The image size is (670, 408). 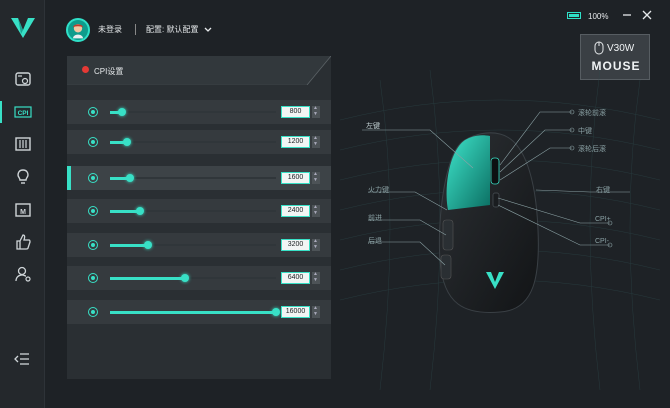 What do you see at coordinates (592, 113) in the screenshot?
I see `label-scroll-forward: 滚轮前滚` at bounding box center [592, 113].